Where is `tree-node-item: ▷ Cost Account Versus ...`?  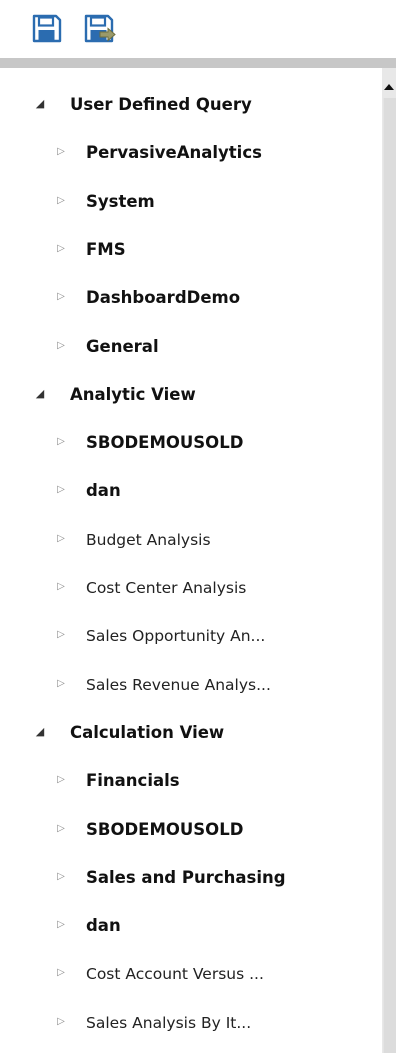 tree-node-item: ▷ Cost Account Versus ... is located at coordinates (191, 975).